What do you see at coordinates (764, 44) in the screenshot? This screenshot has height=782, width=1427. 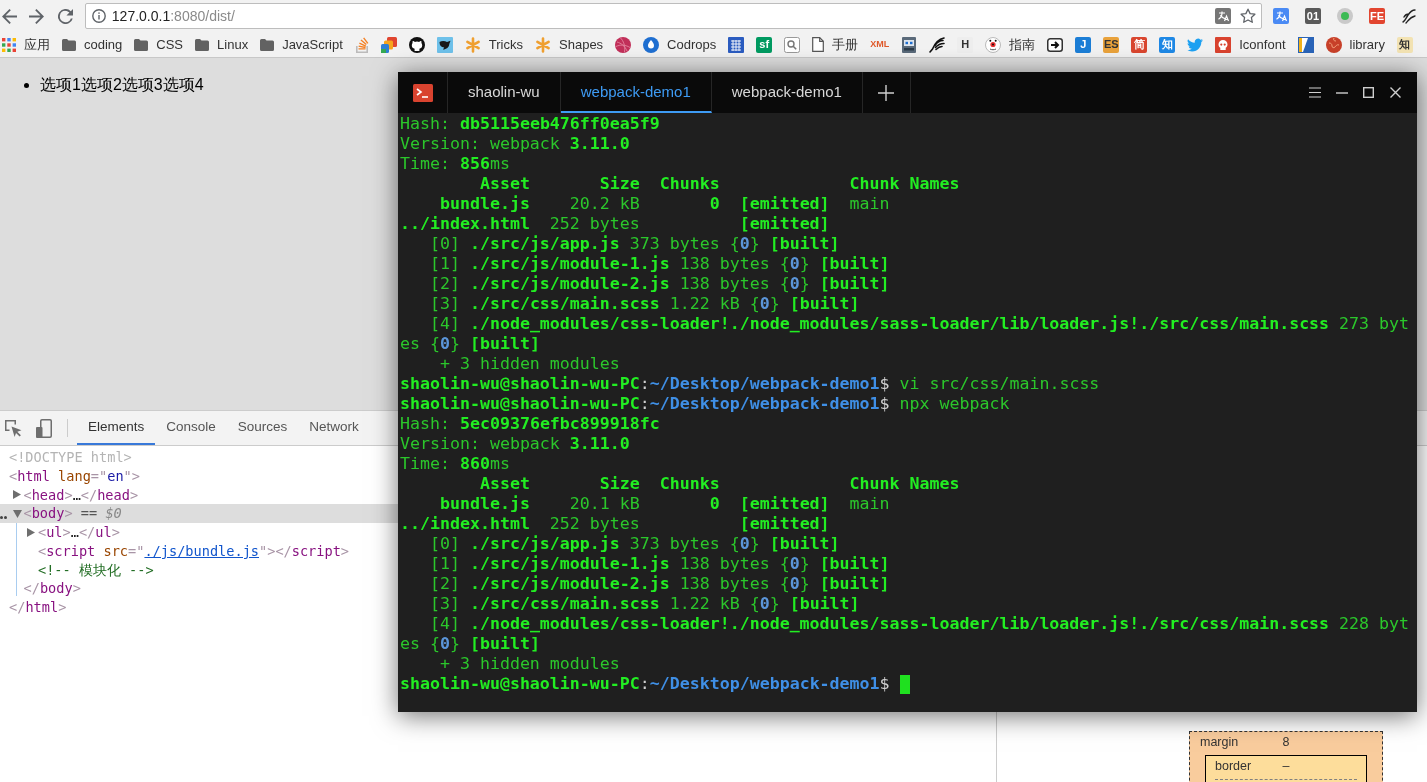 I see `bookmark-link: sf` at bounding box center [764, 44].